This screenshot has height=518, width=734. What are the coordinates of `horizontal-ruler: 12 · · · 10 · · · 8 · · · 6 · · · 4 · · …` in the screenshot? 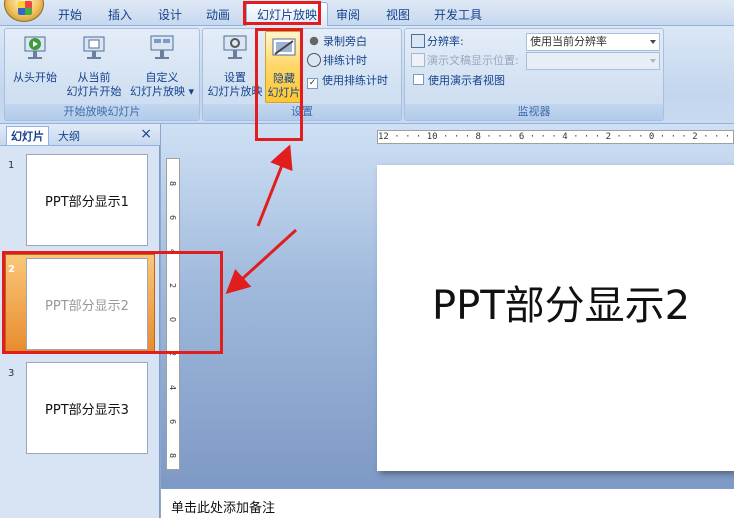 It's located at (555, 137).